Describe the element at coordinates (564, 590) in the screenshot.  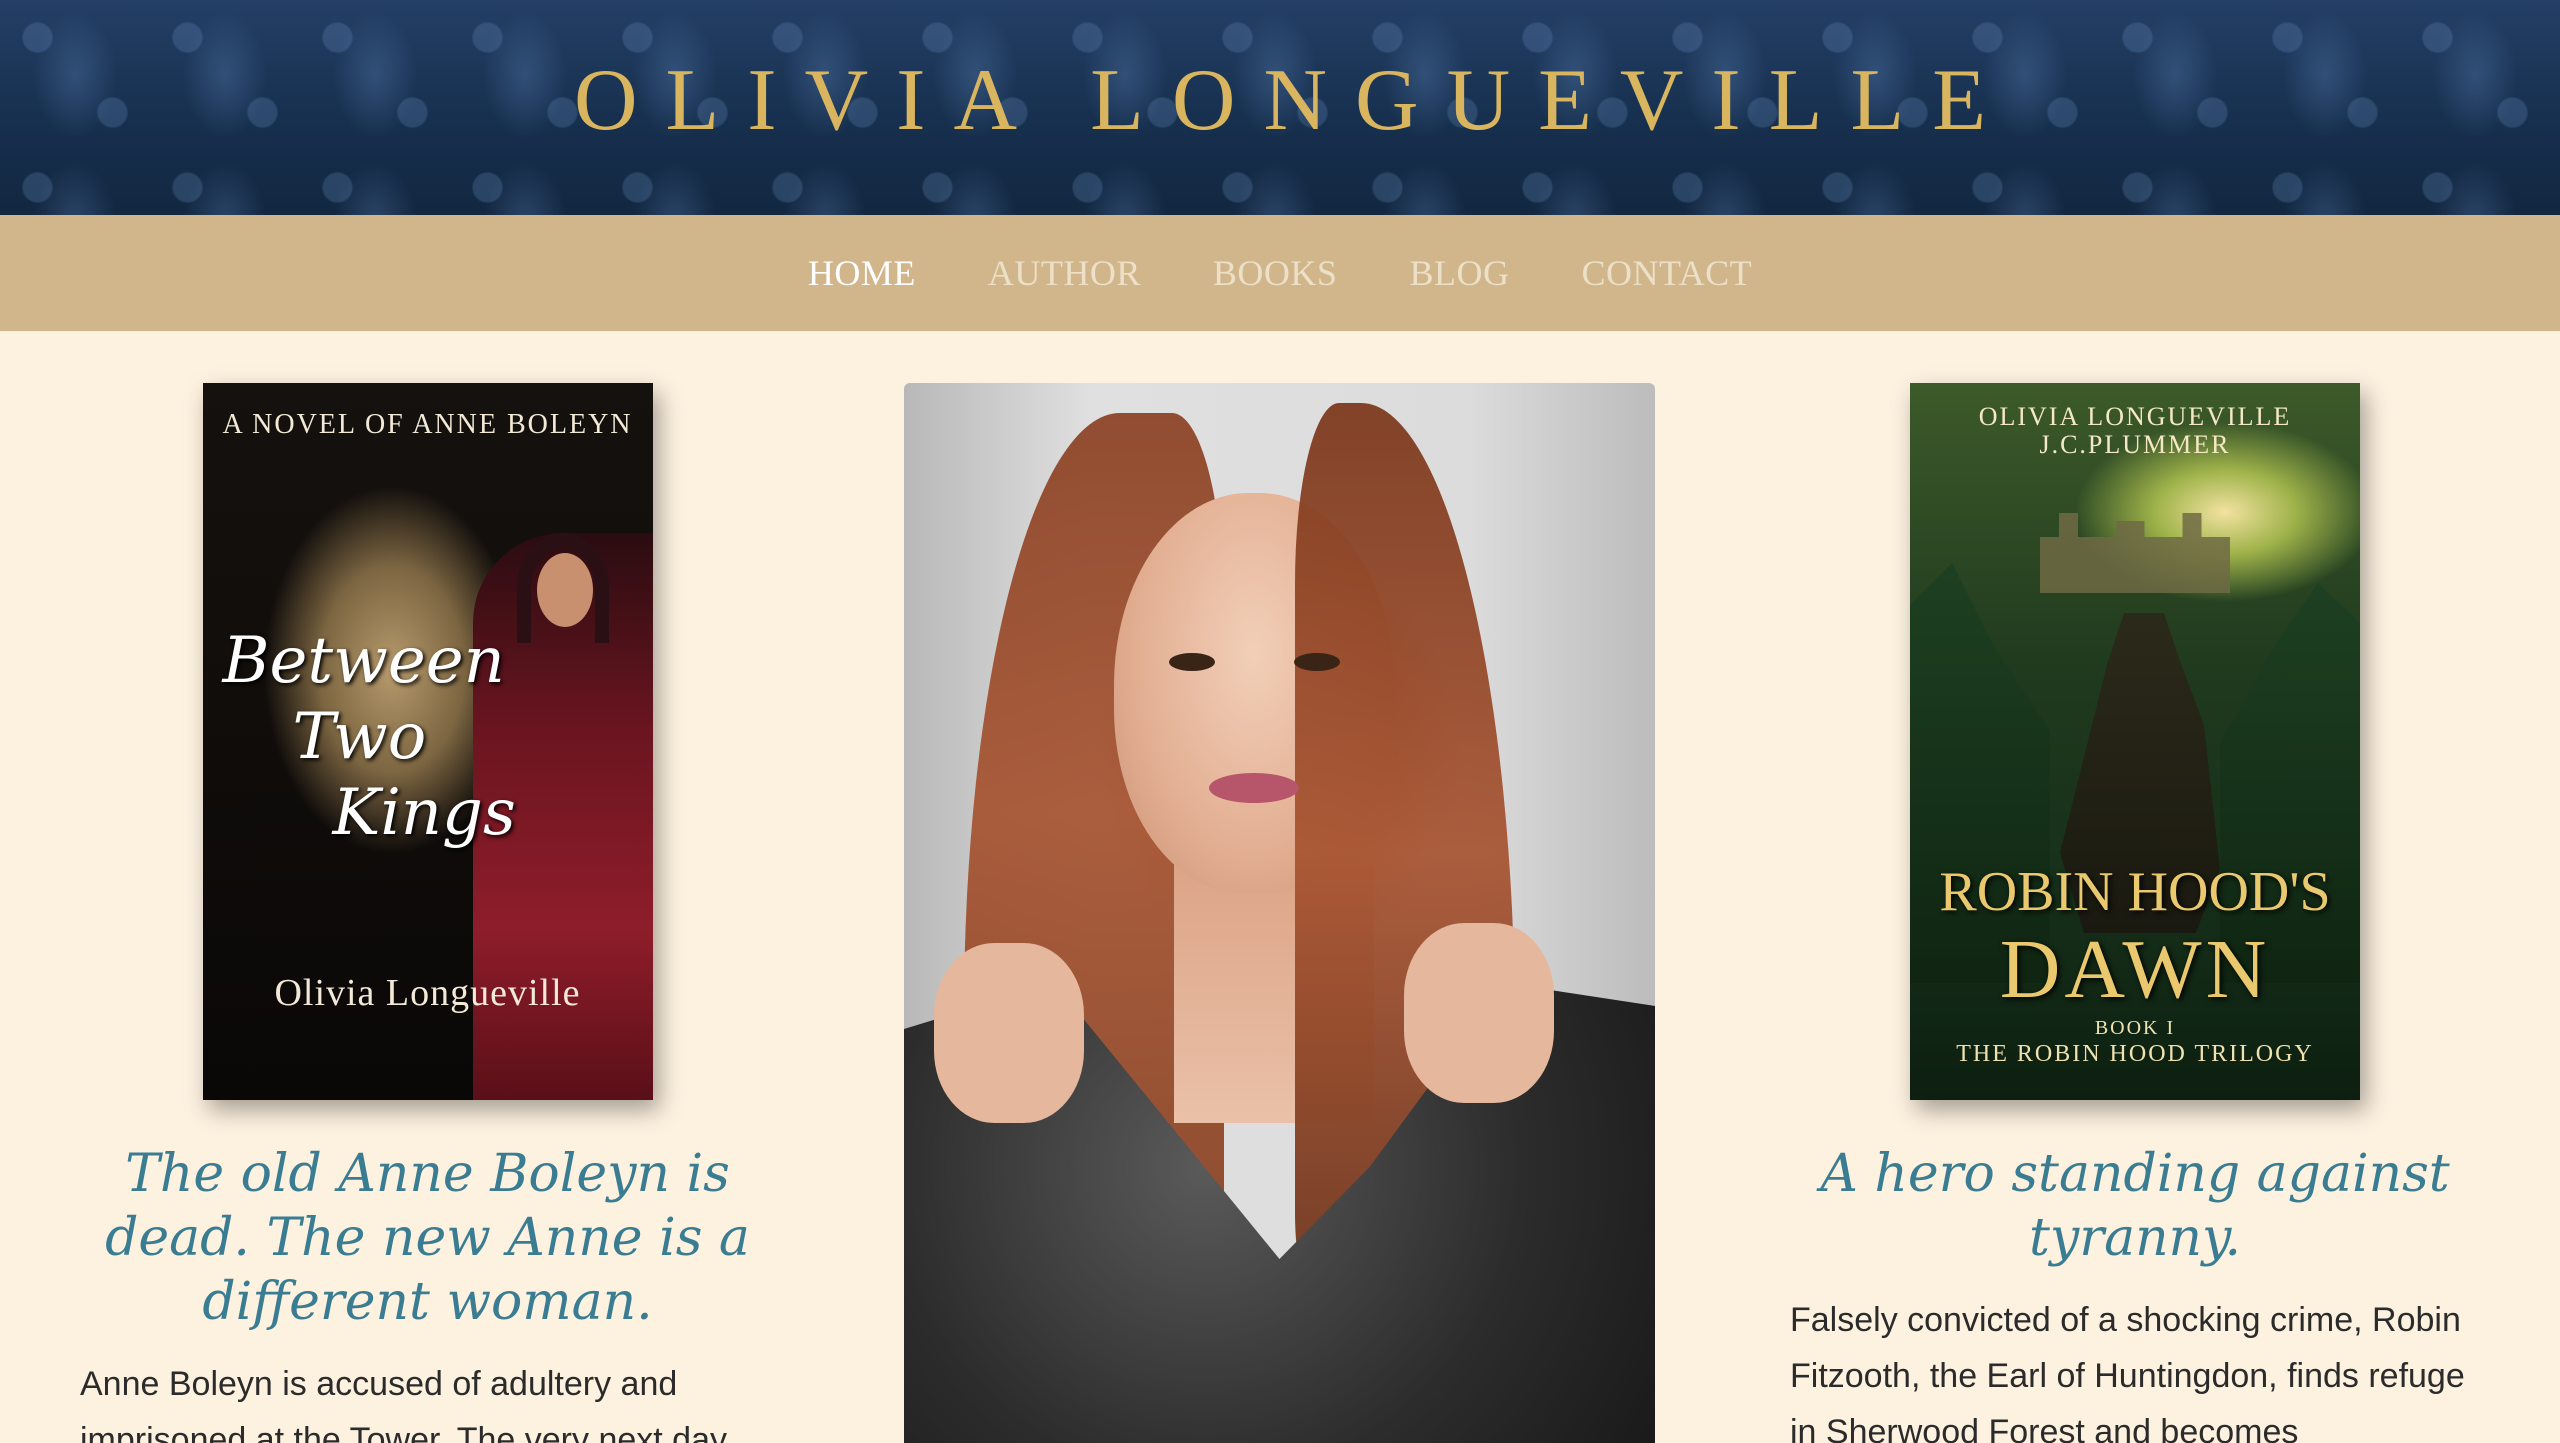
I see `cover-figure-face` at that location.